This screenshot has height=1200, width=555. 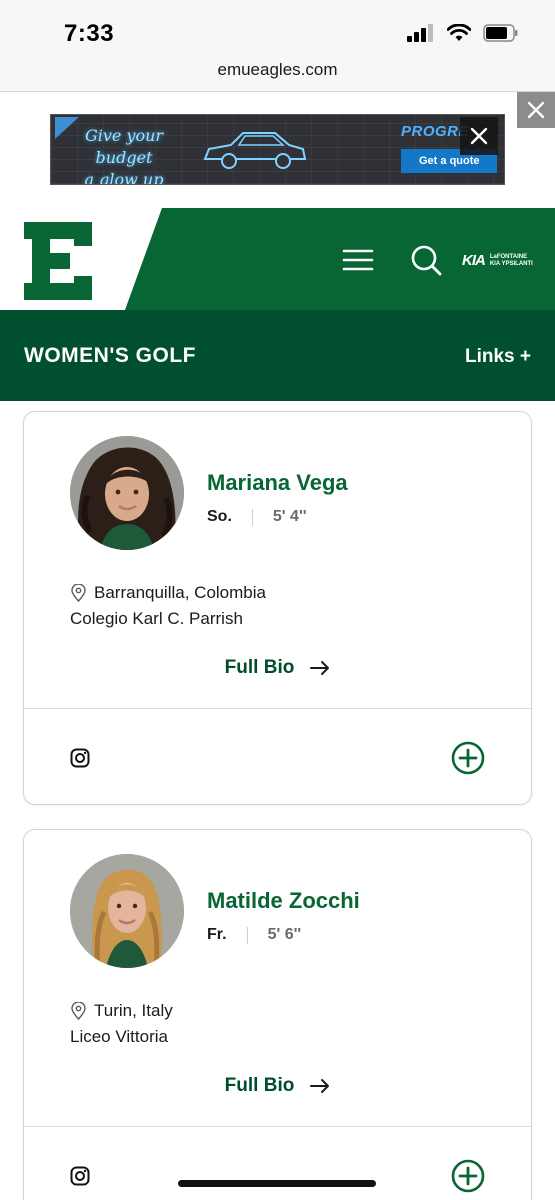 What do you see at coordinates (358, 260) in the screenshot?
I see `hamburger-menu-icon` at bounding box center [358, 260].